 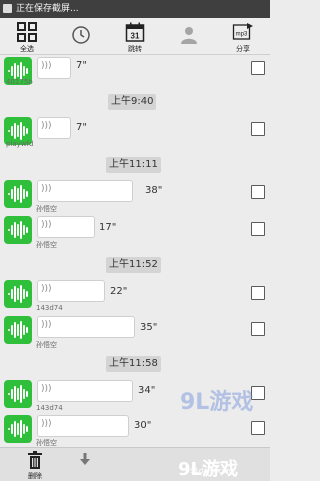 I want to click on watermark-url: 91danji.com, so click(x=212, y=471).